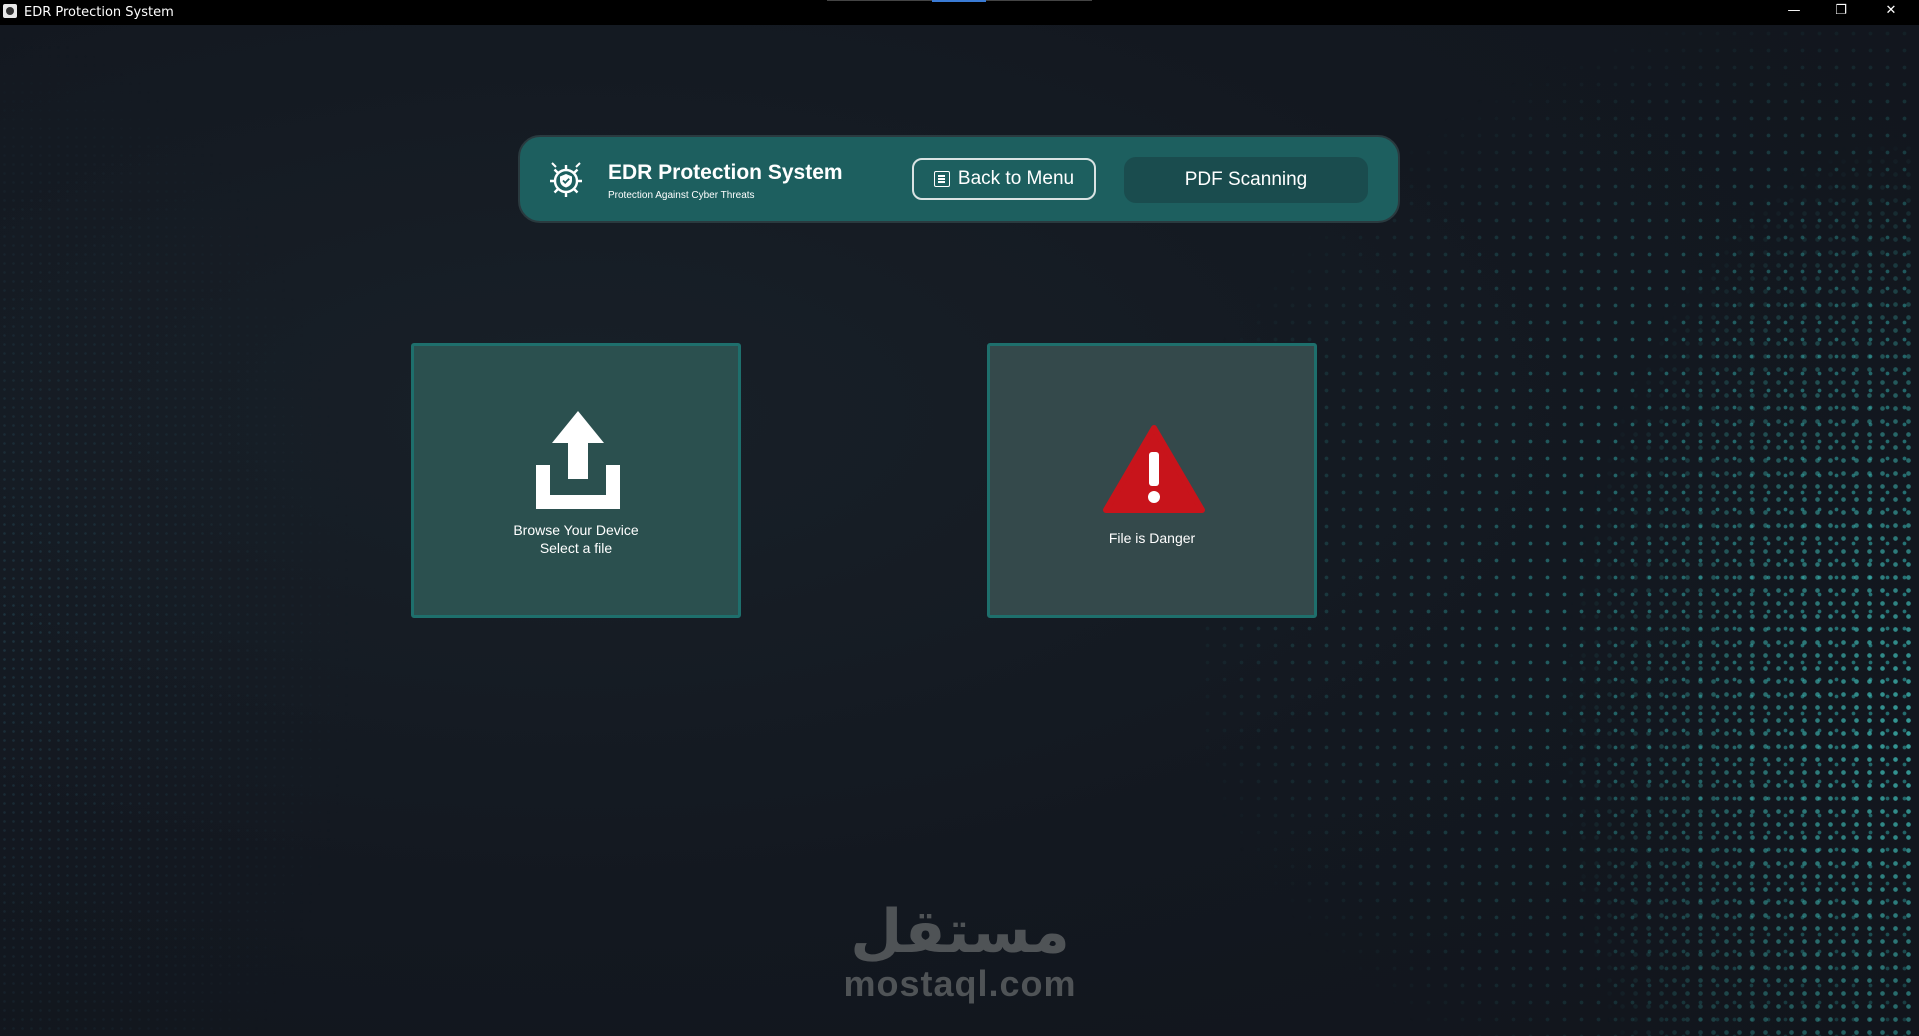 The image size is (1919, 1036). I want to click on back-to-menu-label: Back to Menu, so click(1016, 178).